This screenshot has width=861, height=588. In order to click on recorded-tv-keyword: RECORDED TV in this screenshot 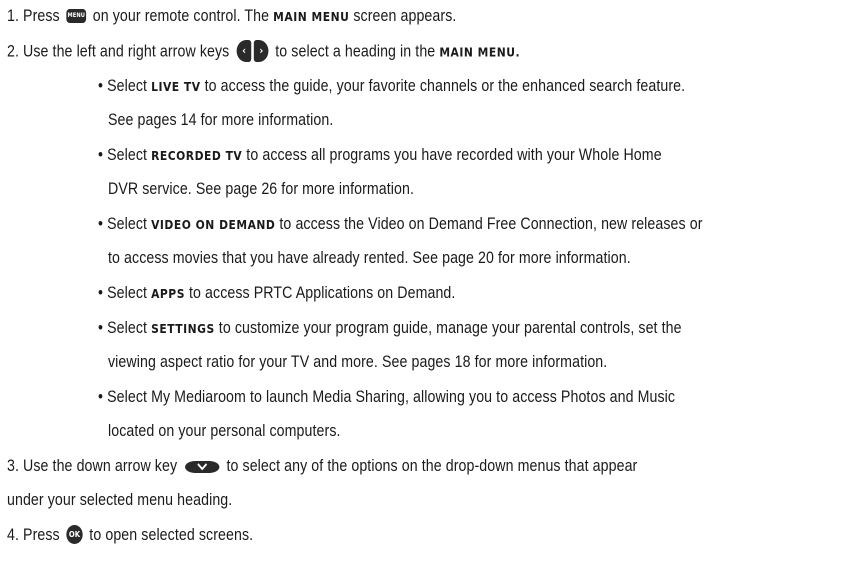, I will do `click(197, 155)`.